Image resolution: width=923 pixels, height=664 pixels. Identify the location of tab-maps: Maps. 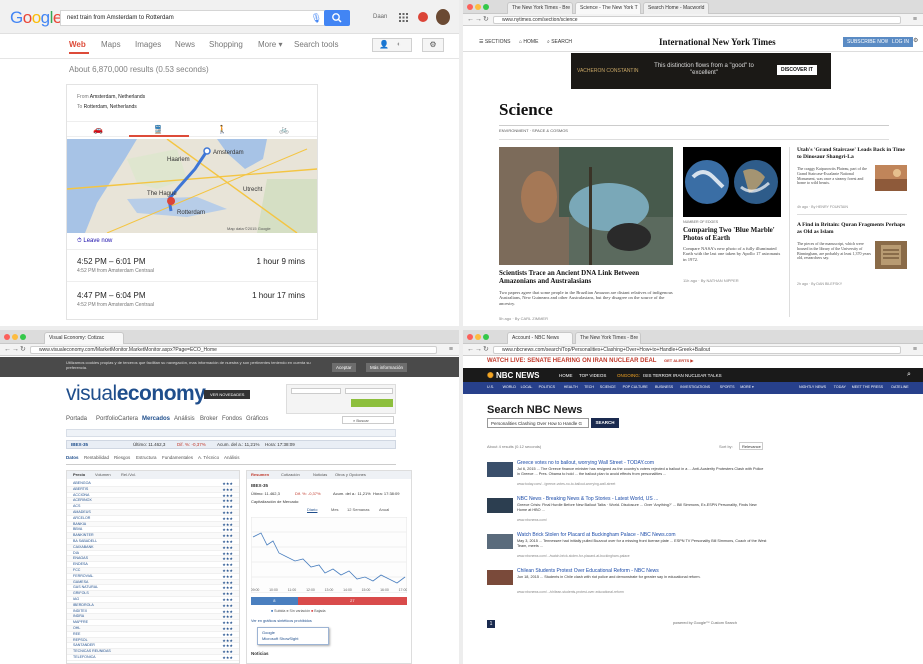
(111, 44).